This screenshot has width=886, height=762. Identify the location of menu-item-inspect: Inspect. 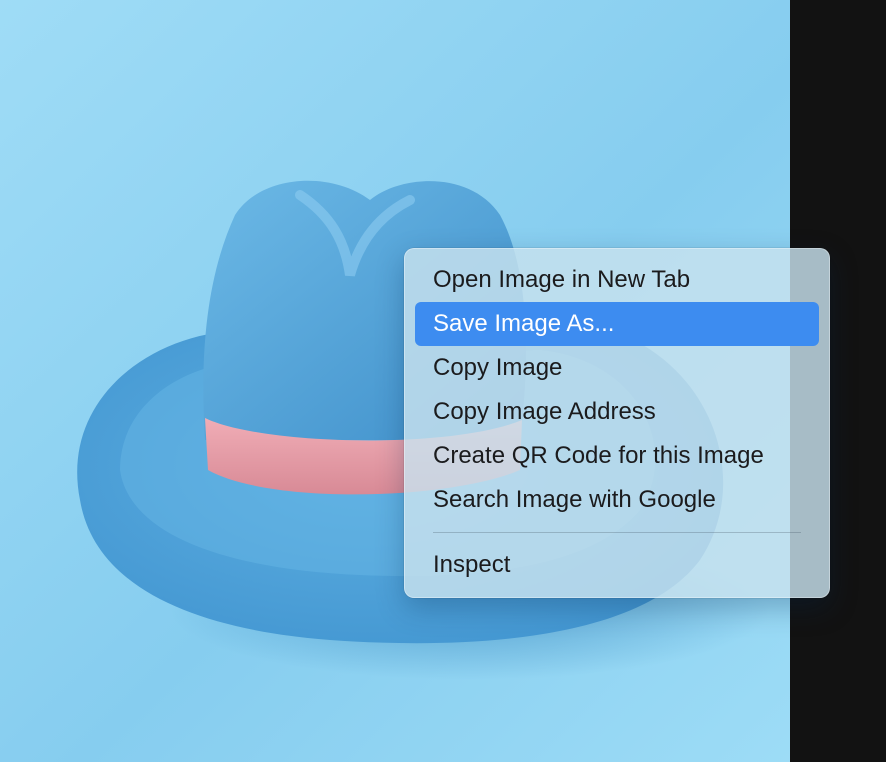
(617, 565).